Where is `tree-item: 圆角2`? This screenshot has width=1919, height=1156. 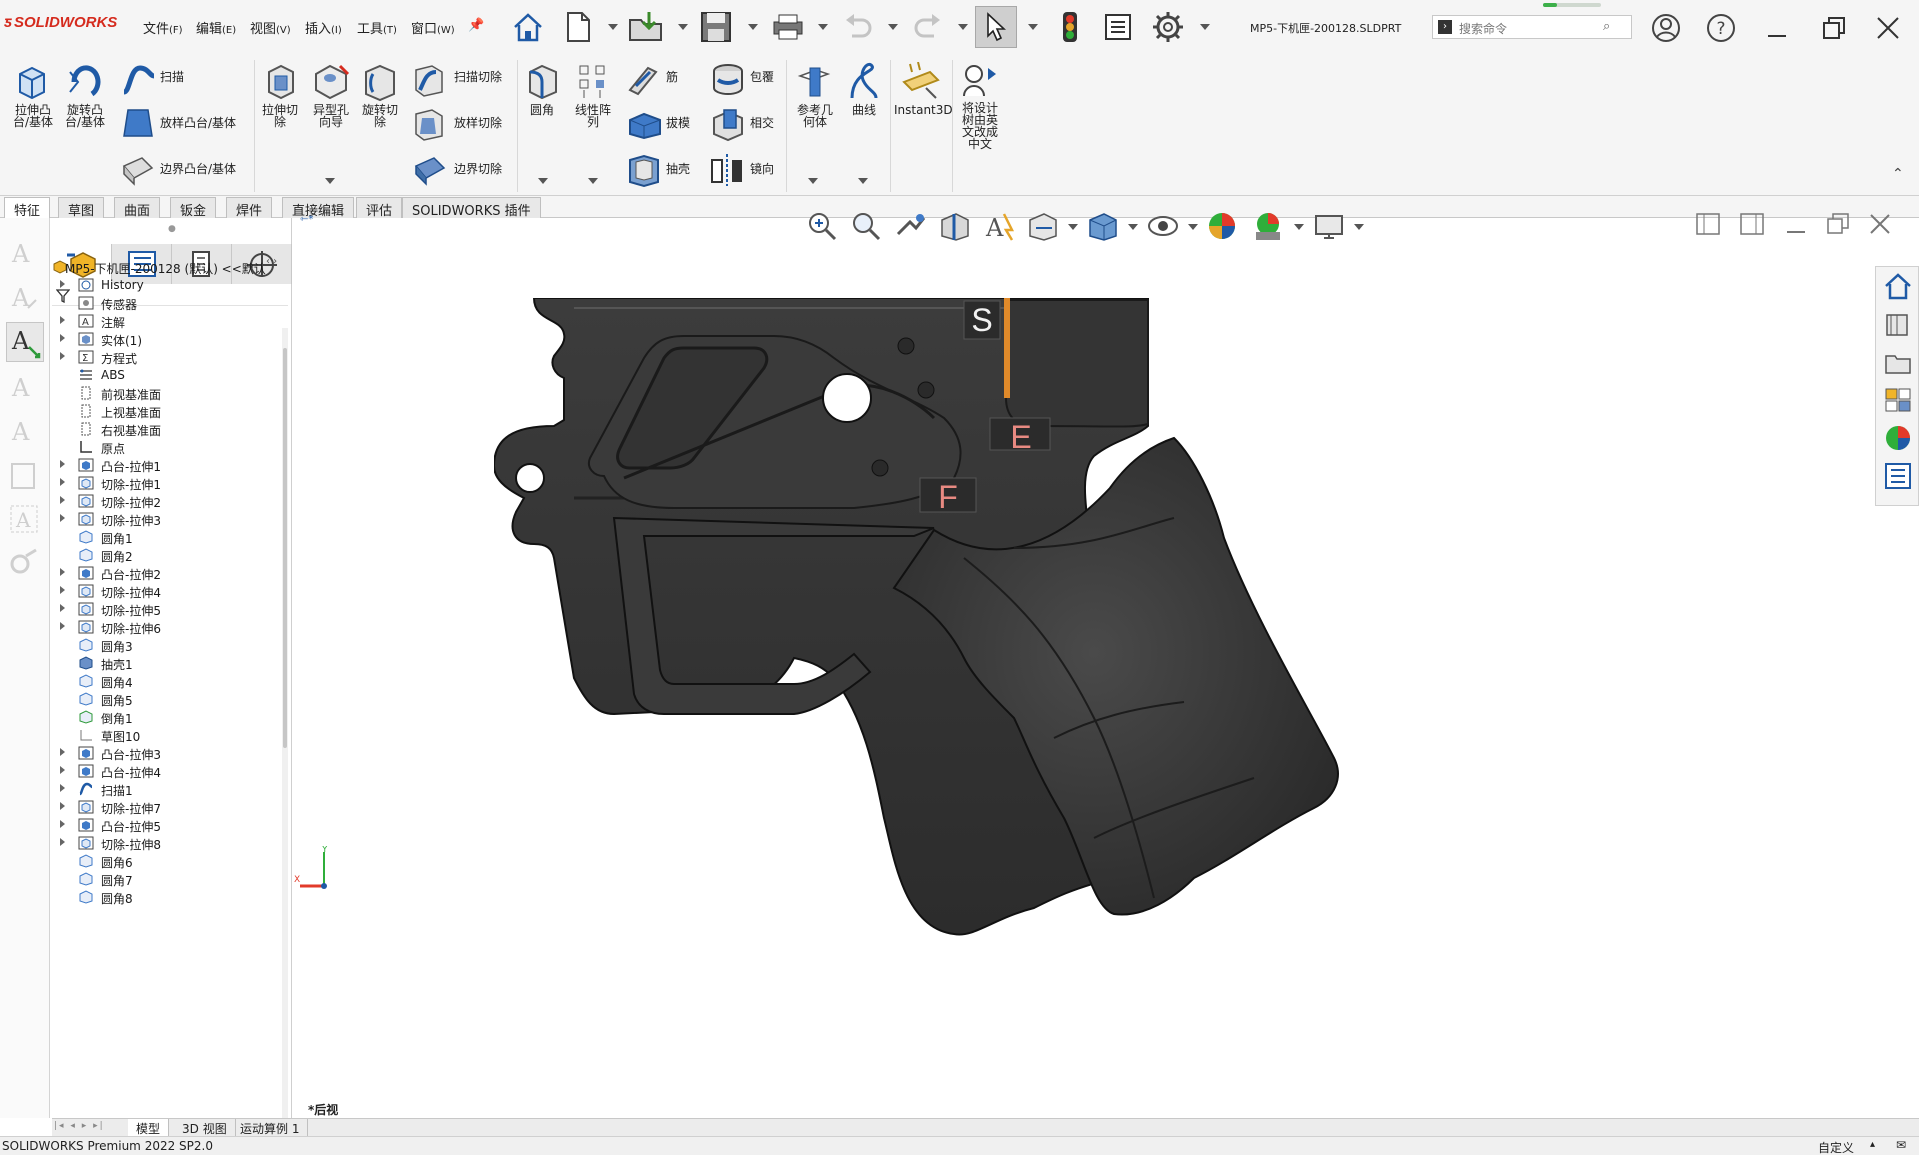 tree-item: 圆角2 is located at coordinates (166, 555).